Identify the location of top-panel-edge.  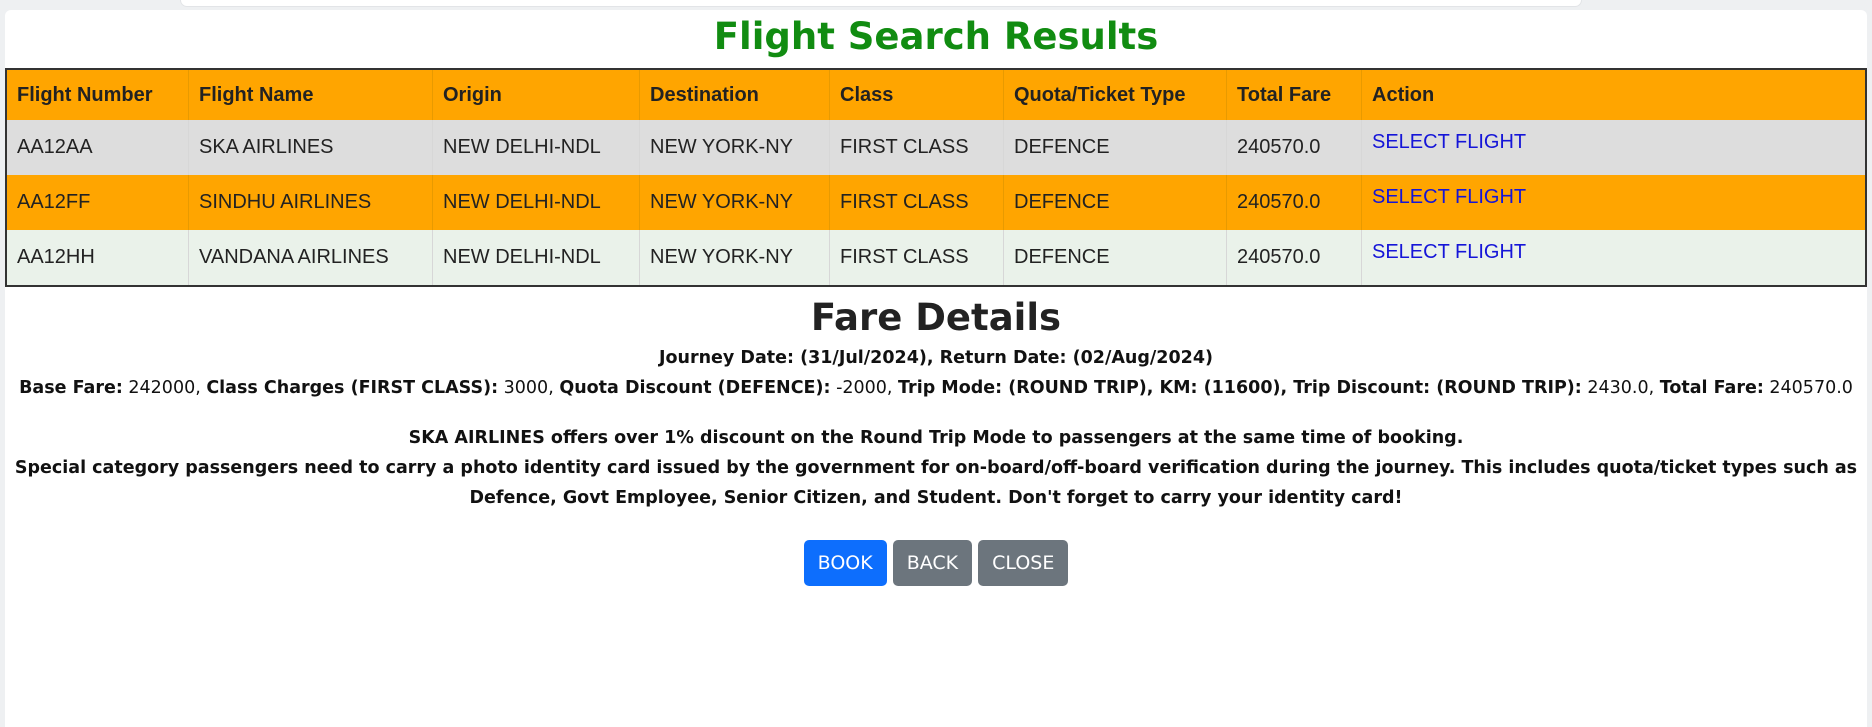
(881, 3).